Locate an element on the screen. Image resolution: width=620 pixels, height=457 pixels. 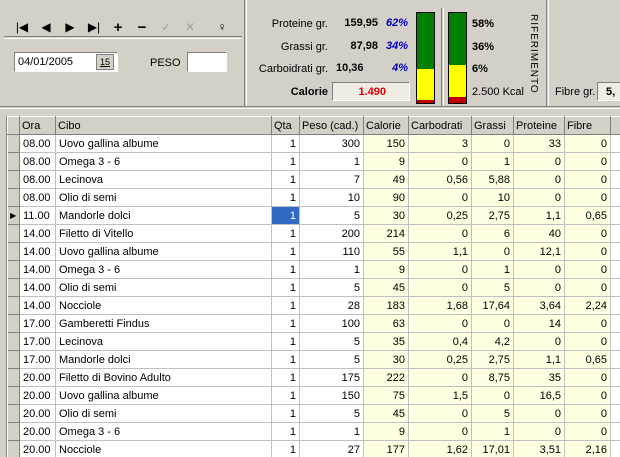
cell-carbodrati: 1,62 is located at coordinates (440, 448).